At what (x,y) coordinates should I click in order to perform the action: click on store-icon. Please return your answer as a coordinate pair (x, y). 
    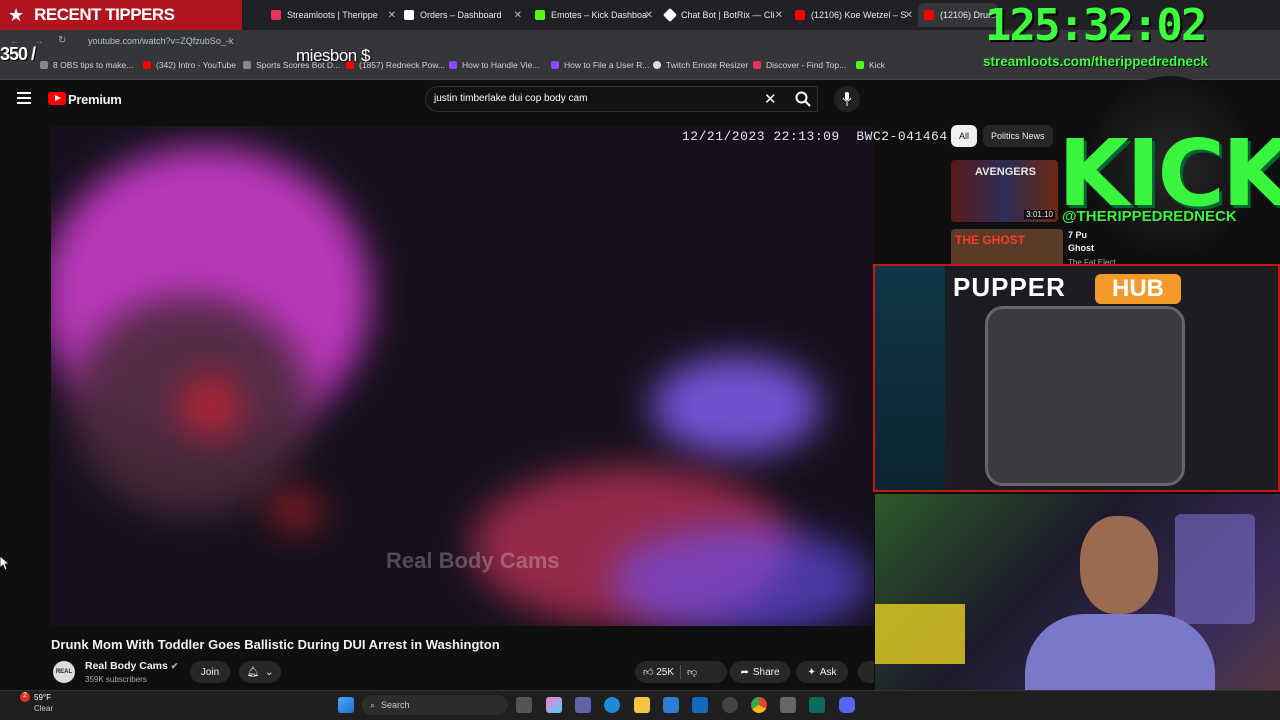
    Looking at the image, I should click on (671, 705).